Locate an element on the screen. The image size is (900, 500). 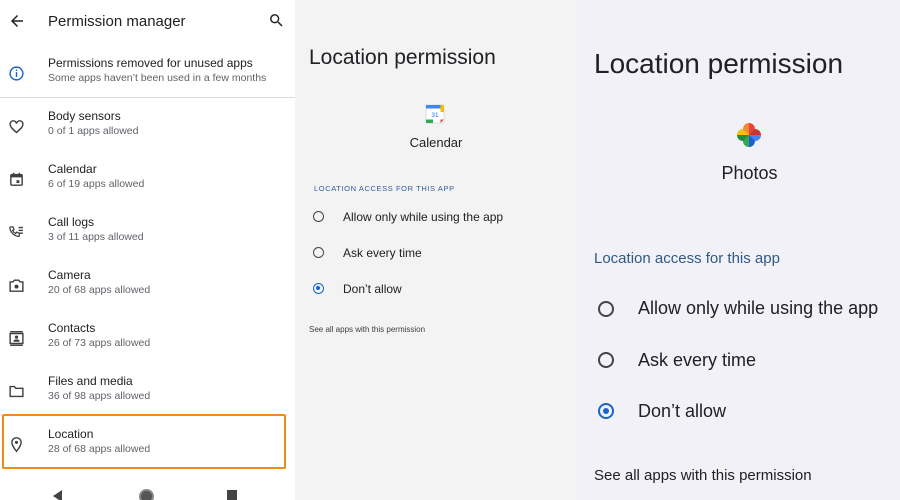
heart-icon is located at coordinates (16, 127).